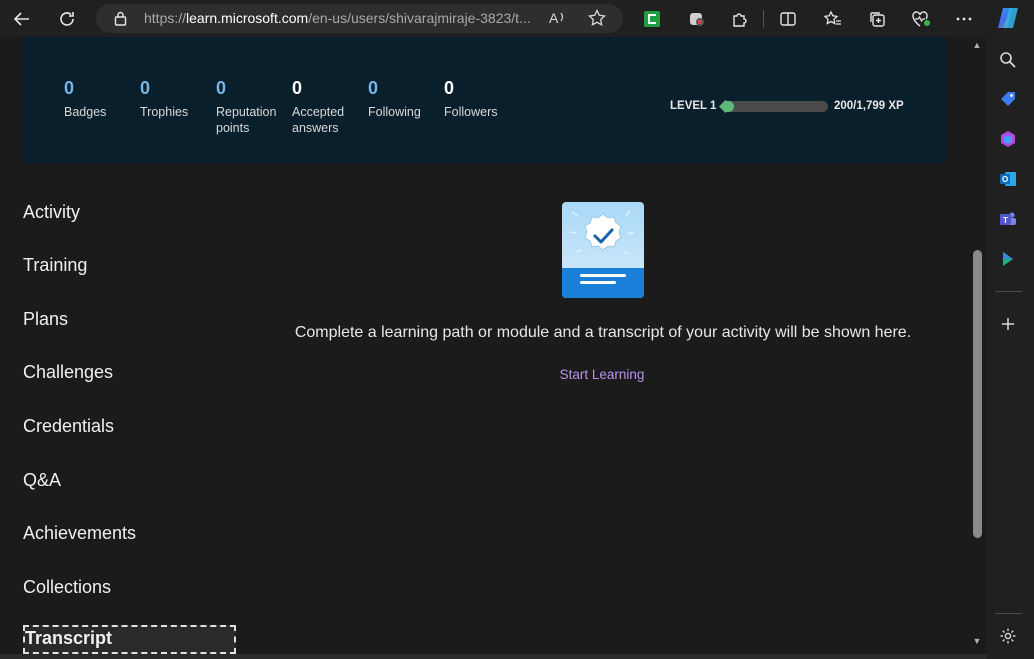 Image resolution: width=1034 pixels, height=659 pixels. I want to click on stat-label: Trophies, so click(164, 112).